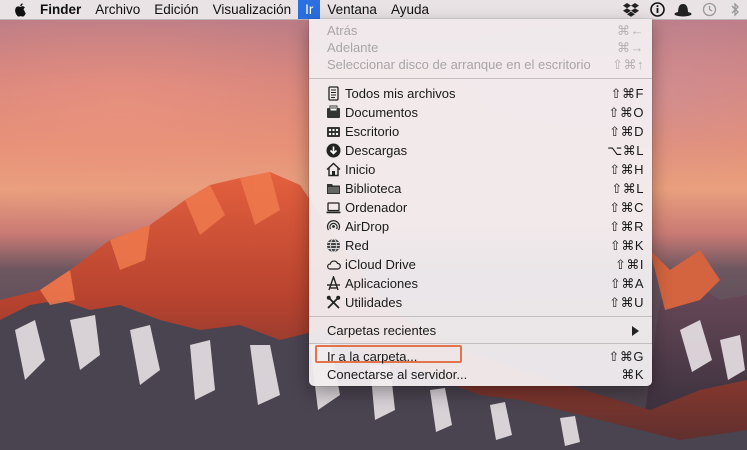 The image size is (747, 450). Describe the element at coordinates (333, 111) in the screenshot. I see `documents-icon` at that location.